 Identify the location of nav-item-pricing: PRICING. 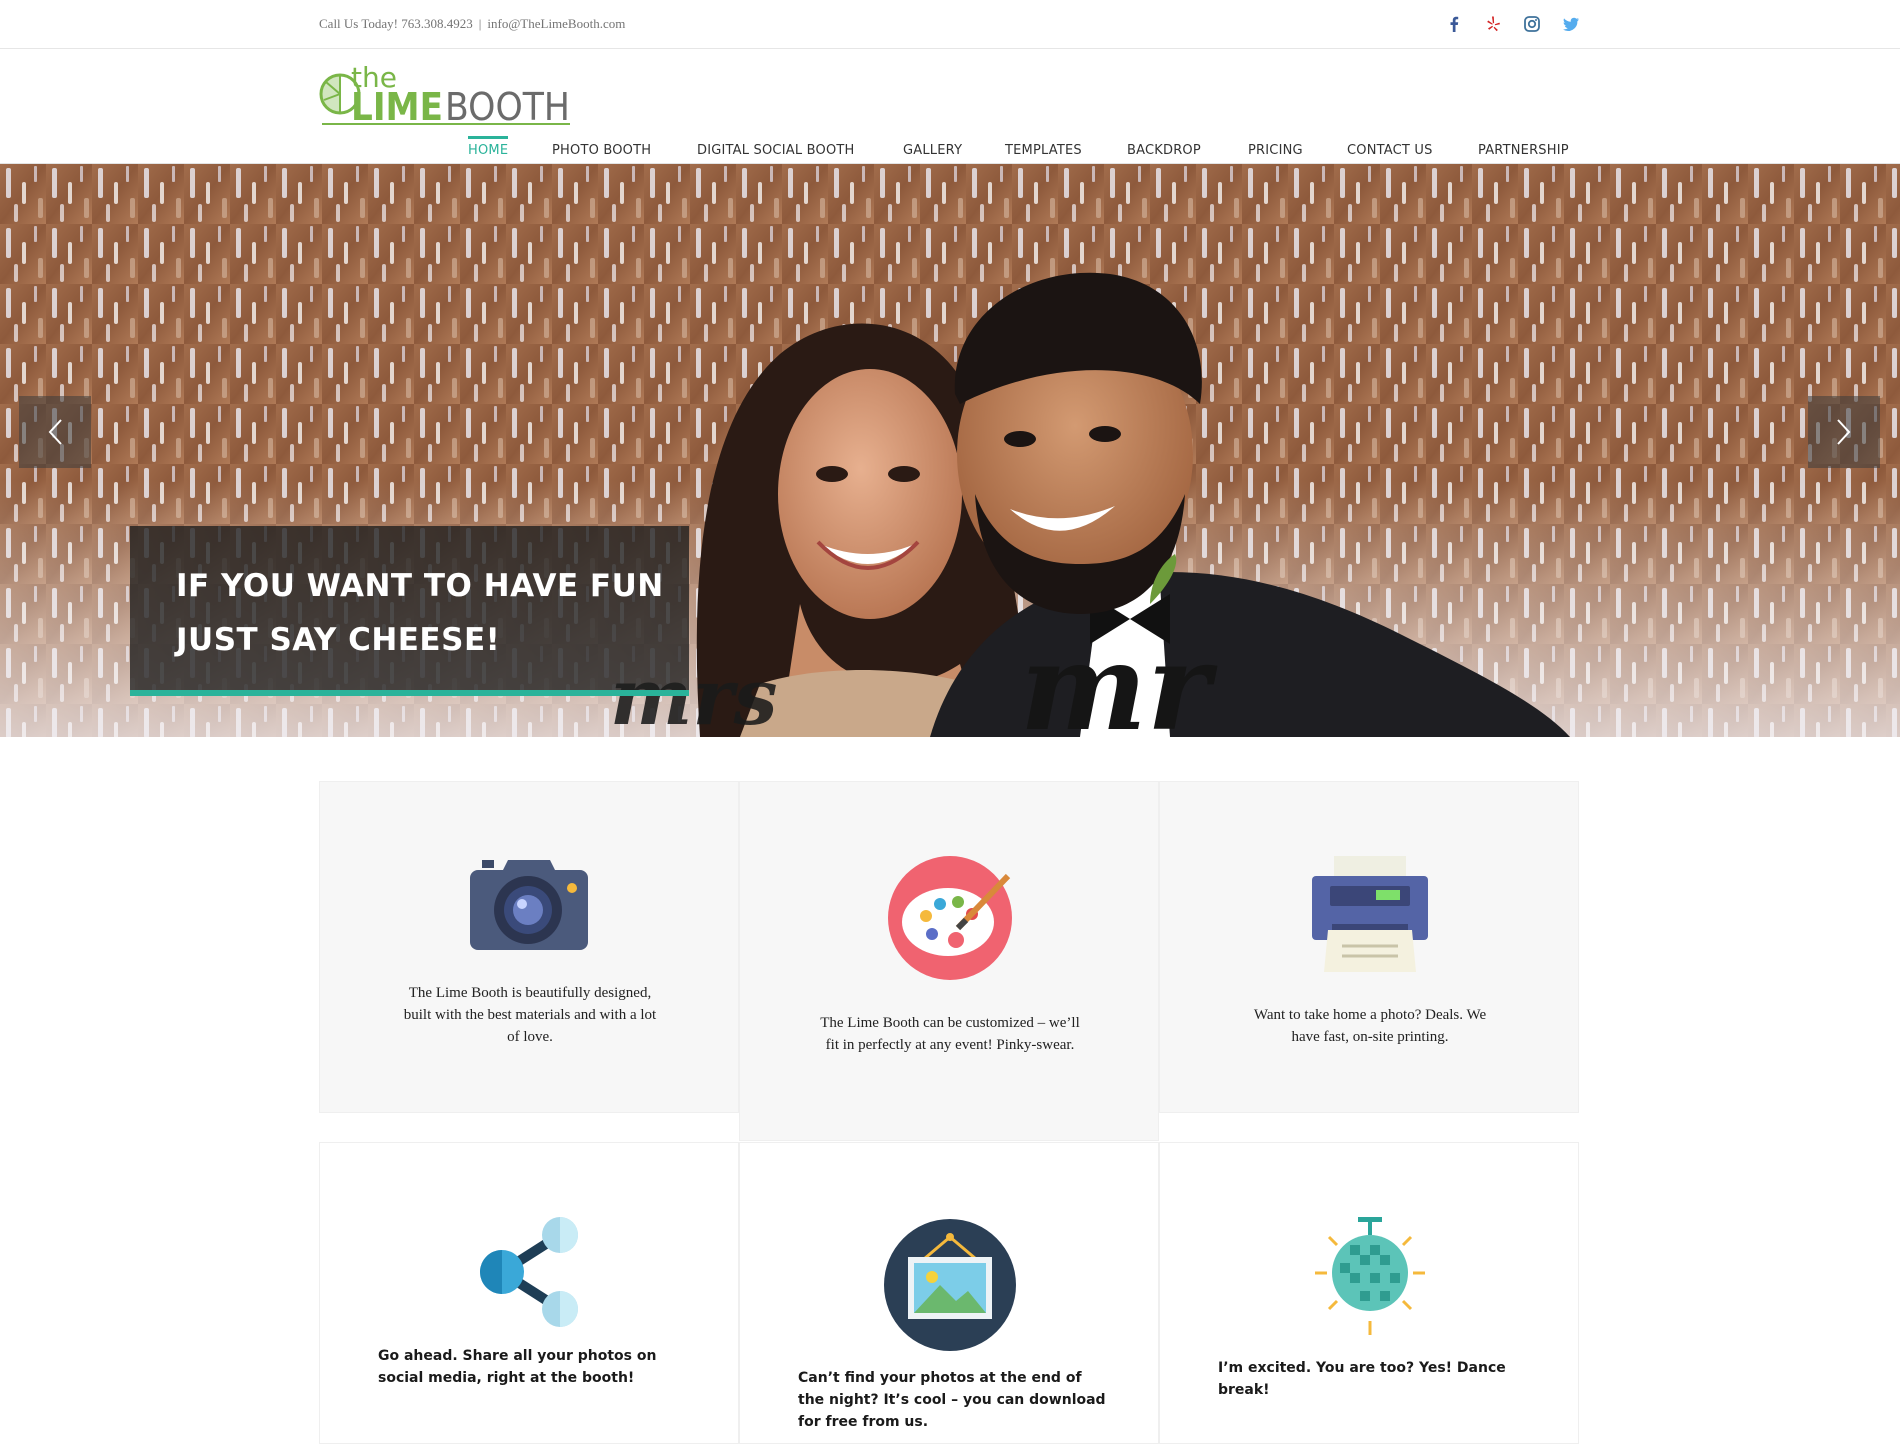
(1275, 150).